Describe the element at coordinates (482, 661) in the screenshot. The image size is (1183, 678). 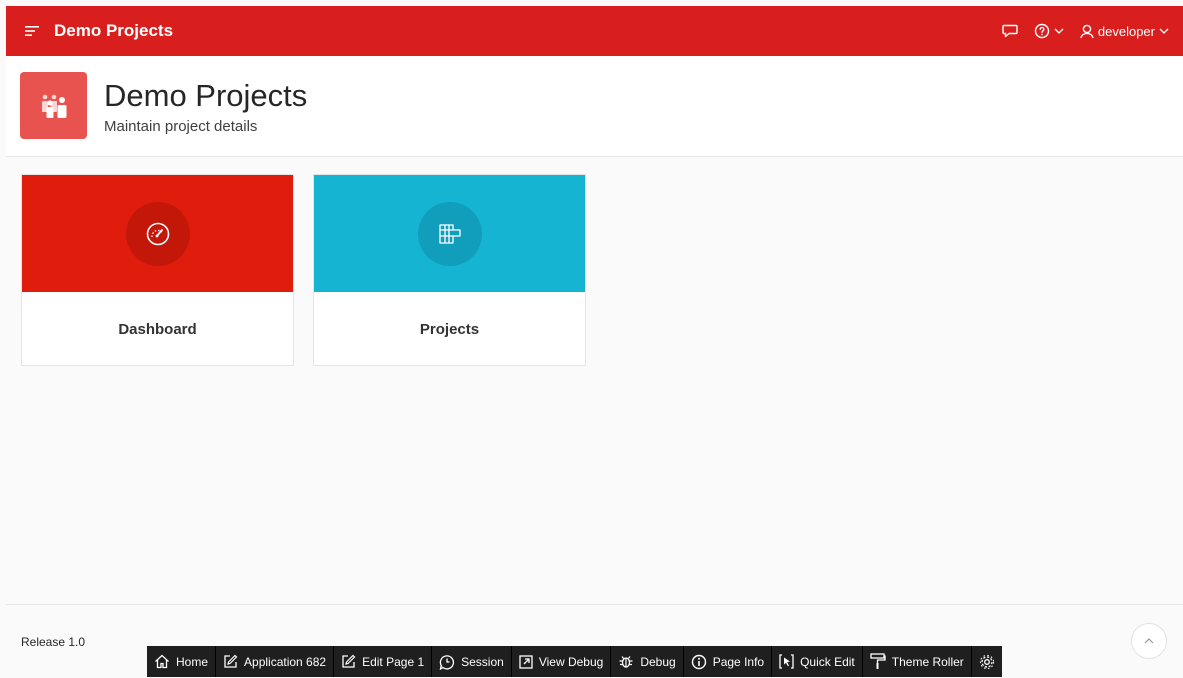
I see `dev-session-label: Session` at that location.